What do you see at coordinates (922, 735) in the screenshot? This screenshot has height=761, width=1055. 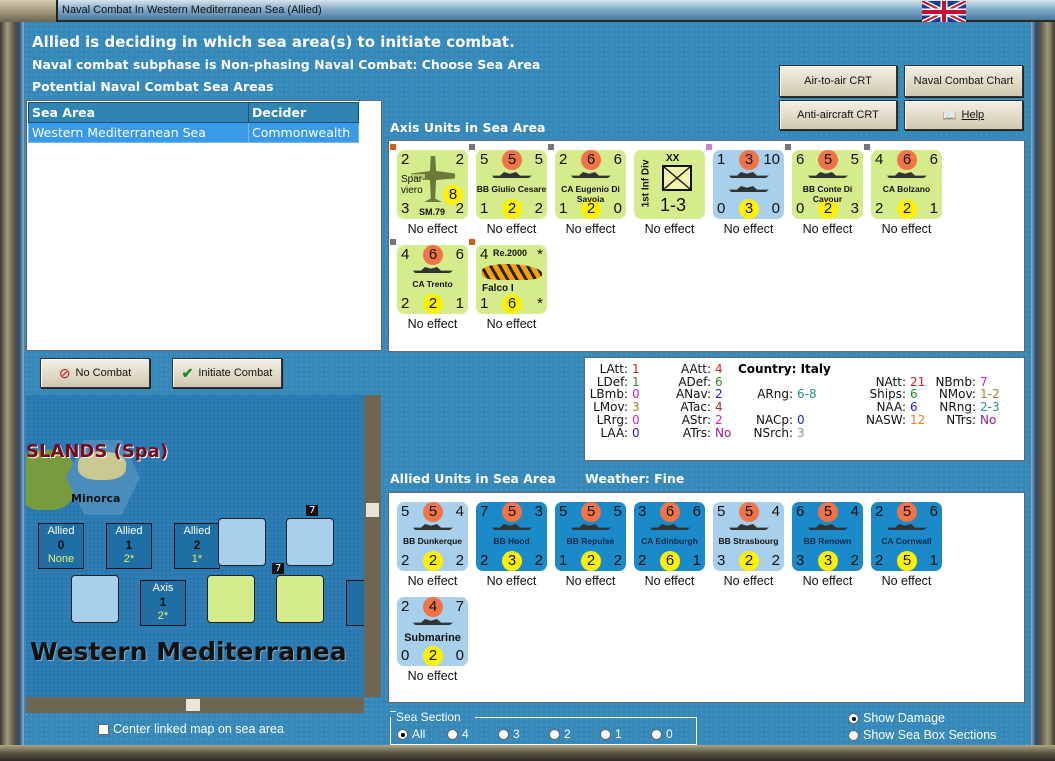 I see `show-sea-box-sections-radio: Show Sea Box Sections` at bounding box center [922, 735].